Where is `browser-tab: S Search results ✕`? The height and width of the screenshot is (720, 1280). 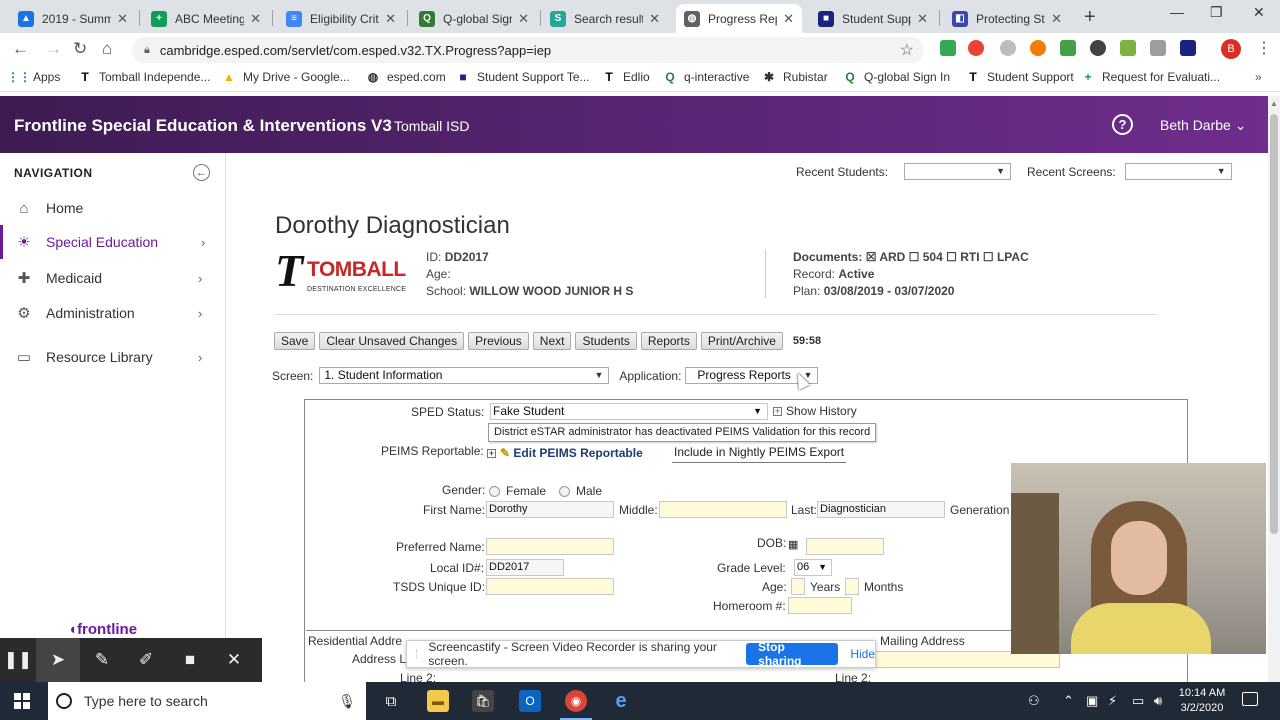 browser-tab: S Search results ✕ is located at coordinates (605, 18).